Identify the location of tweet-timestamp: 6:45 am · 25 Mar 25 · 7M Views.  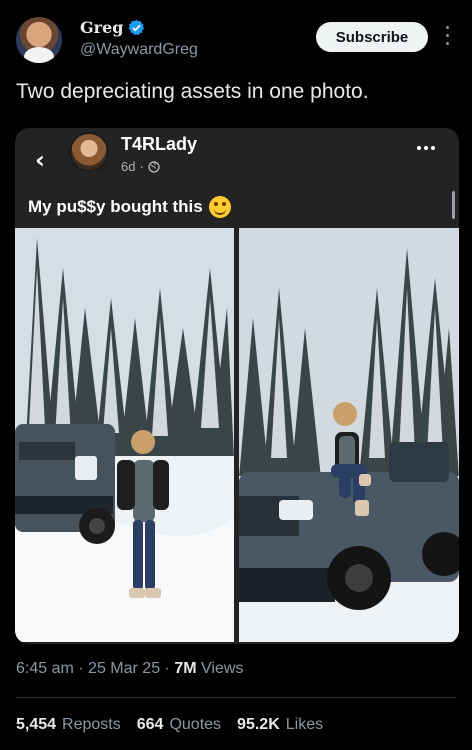
(129, 669).